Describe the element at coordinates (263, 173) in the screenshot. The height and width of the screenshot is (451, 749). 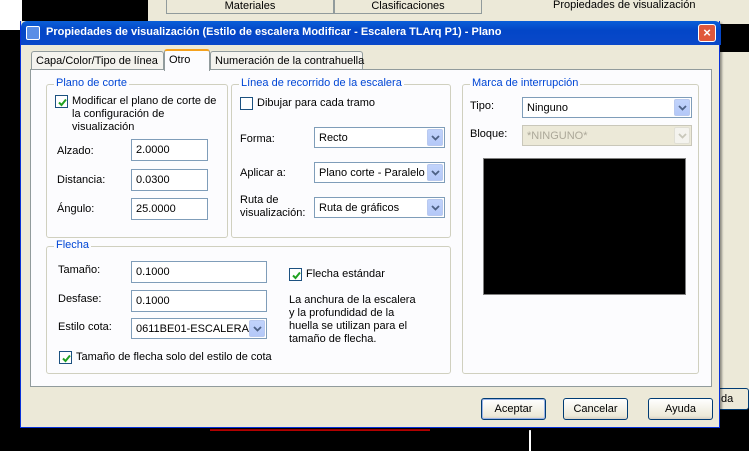
I see `aplicar-label: Aplicar a:` at that location.